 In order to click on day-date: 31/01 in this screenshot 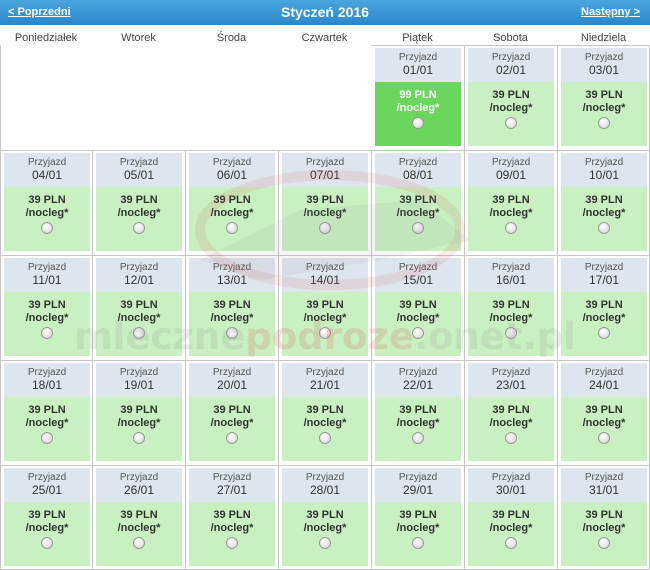, I will do `click(604, 490)`.